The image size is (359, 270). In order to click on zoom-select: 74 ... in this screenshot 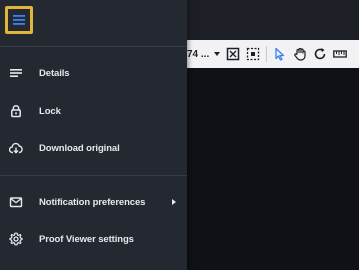, I will do `click(204, 54)`.